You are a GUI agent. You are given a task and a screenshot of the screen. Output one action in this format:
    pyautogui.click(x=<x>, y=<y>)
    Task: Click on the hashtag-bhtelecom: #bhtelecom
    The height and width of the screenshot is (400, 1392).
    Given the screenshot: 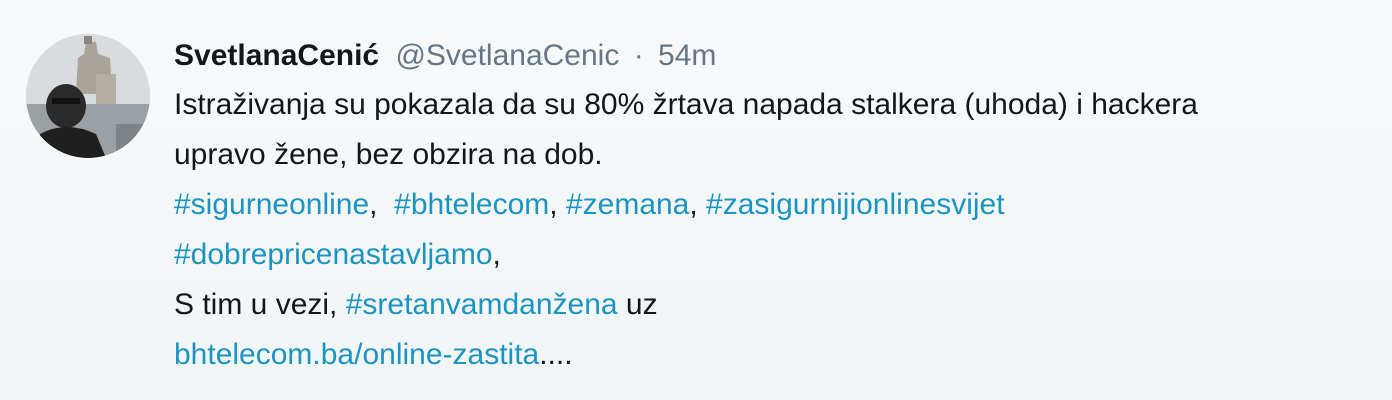 What is the action you would take?
    pyautogui.click(x=471, y=204)
    